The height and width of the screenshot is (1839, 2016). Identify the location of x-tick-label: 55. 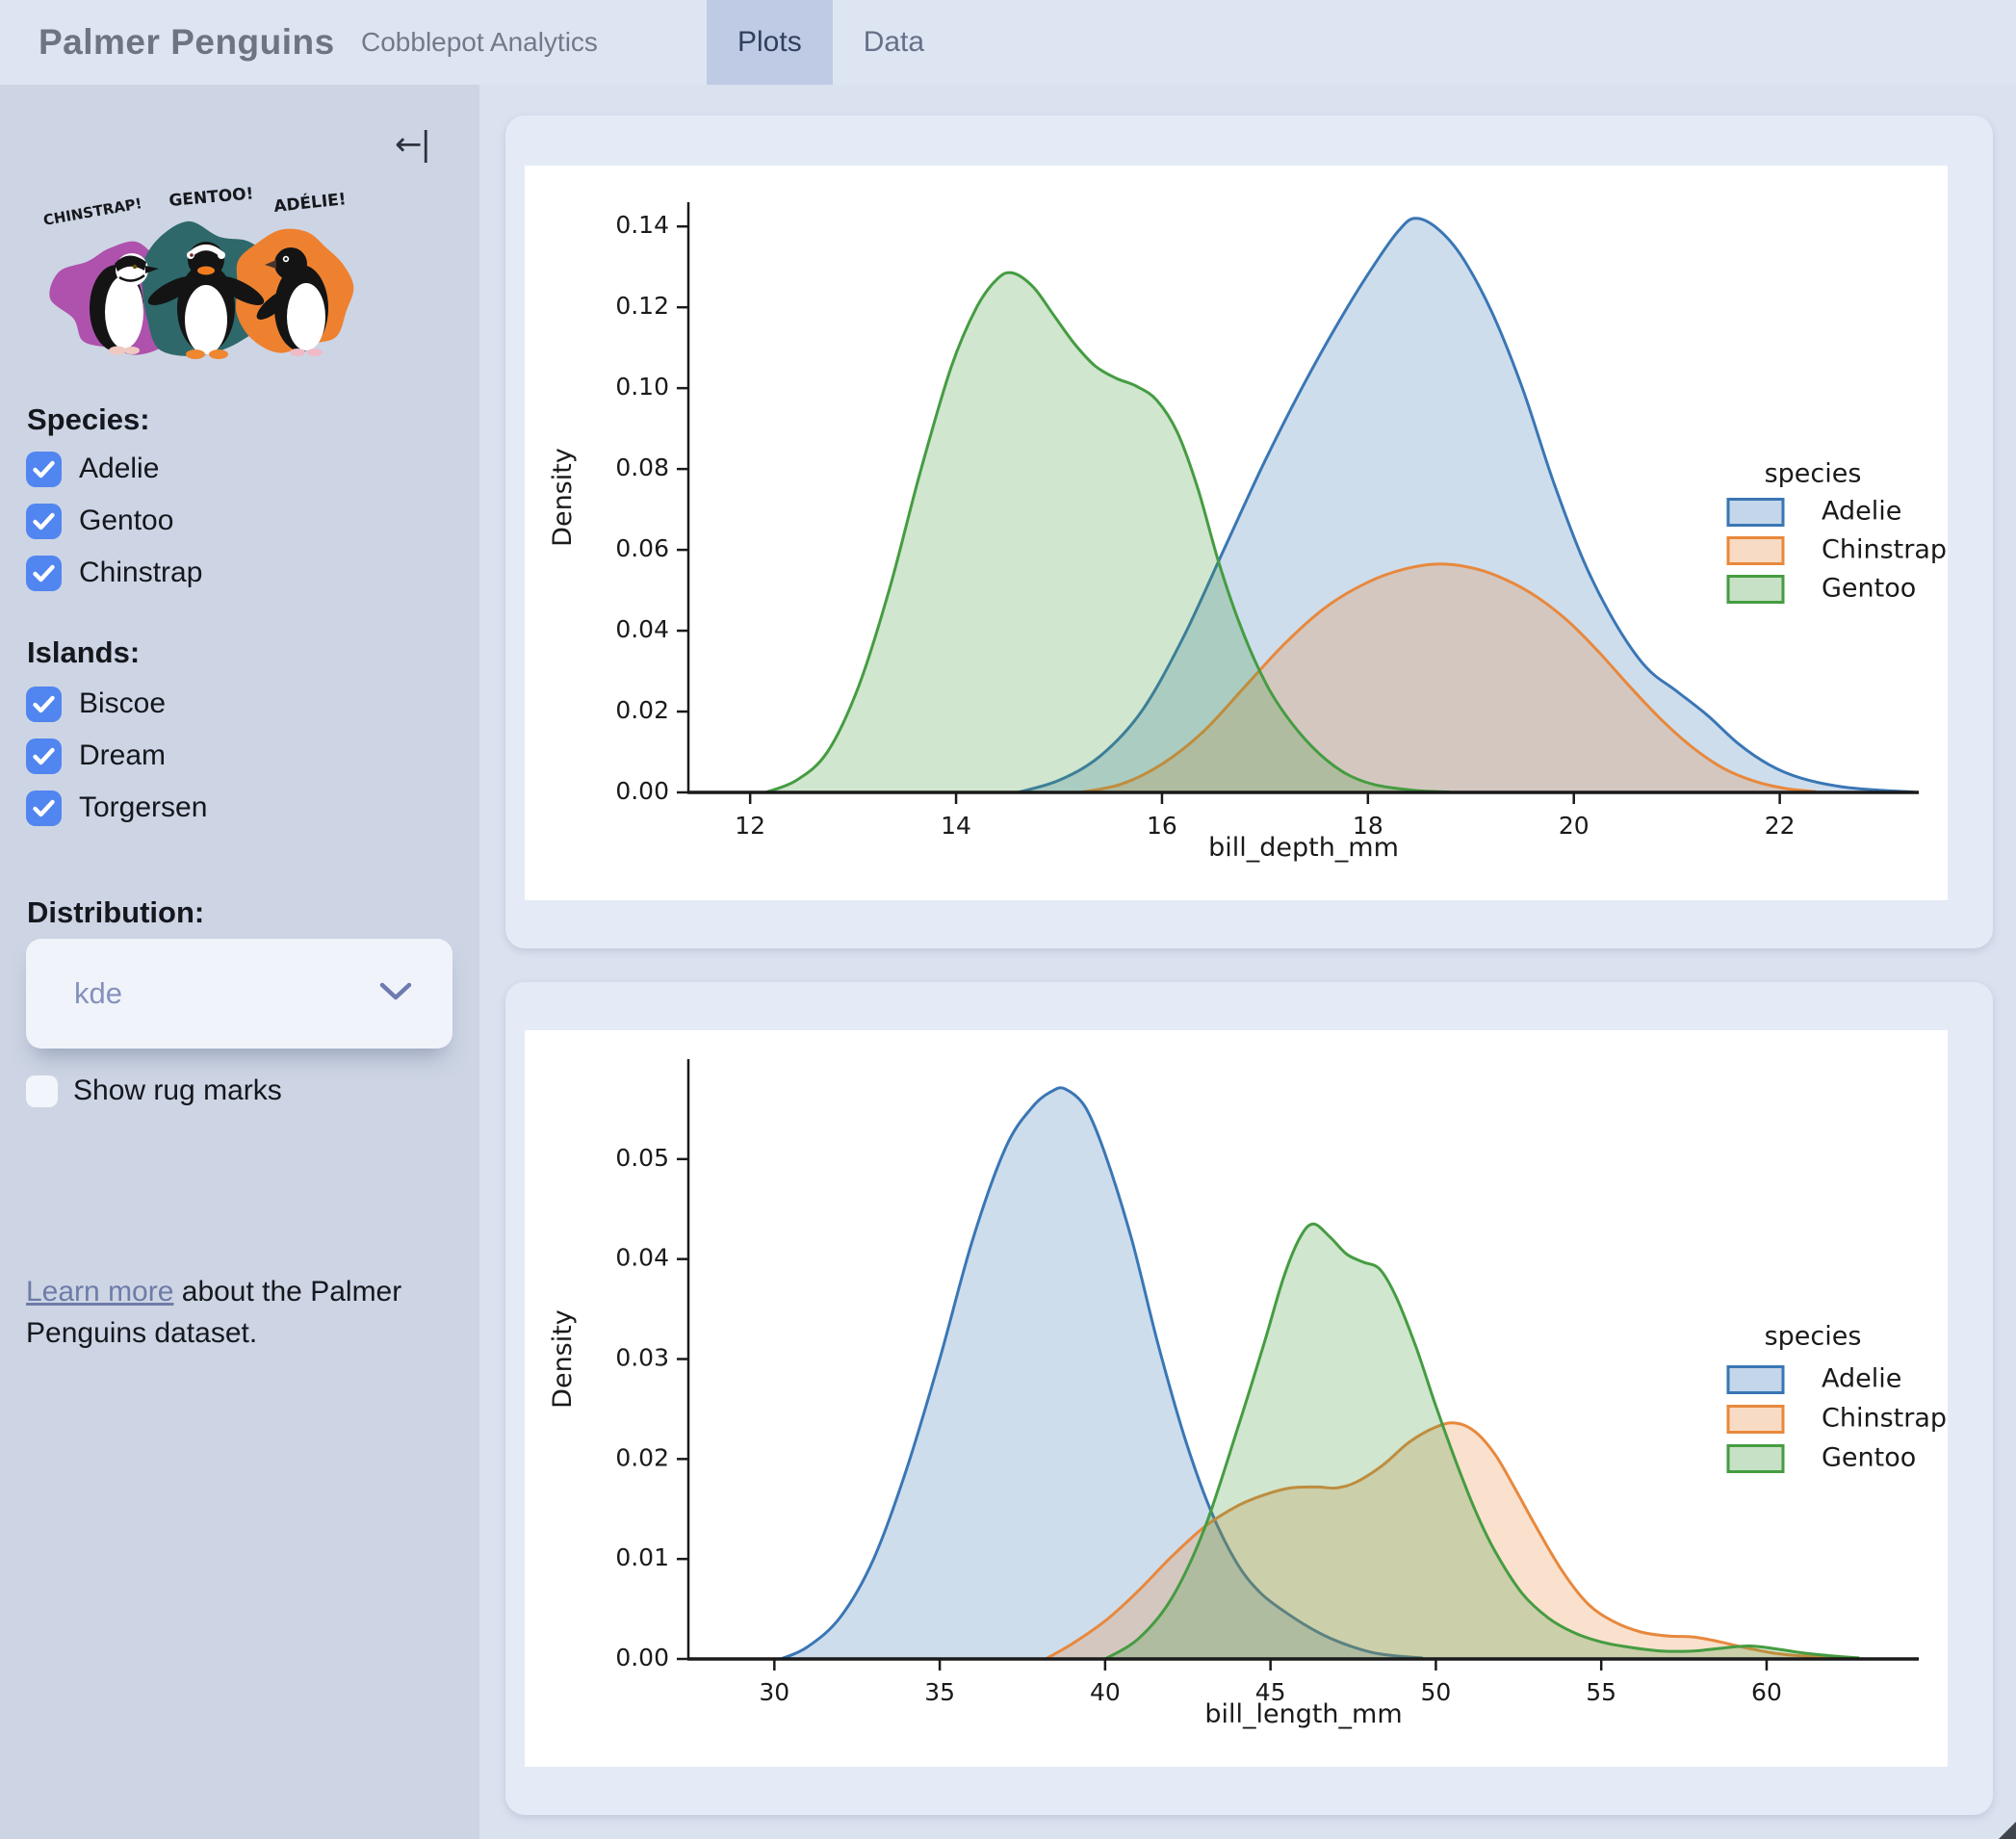
(1601, 1692).